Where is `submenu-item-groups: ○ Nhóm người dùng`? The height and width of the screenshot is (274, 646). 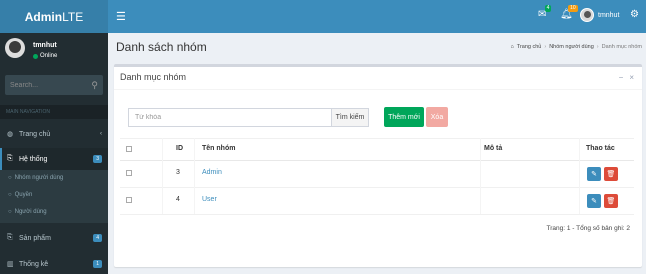
submenu-item-groups: ○ Nhóm người dùng is located at coordinates (35, 178).